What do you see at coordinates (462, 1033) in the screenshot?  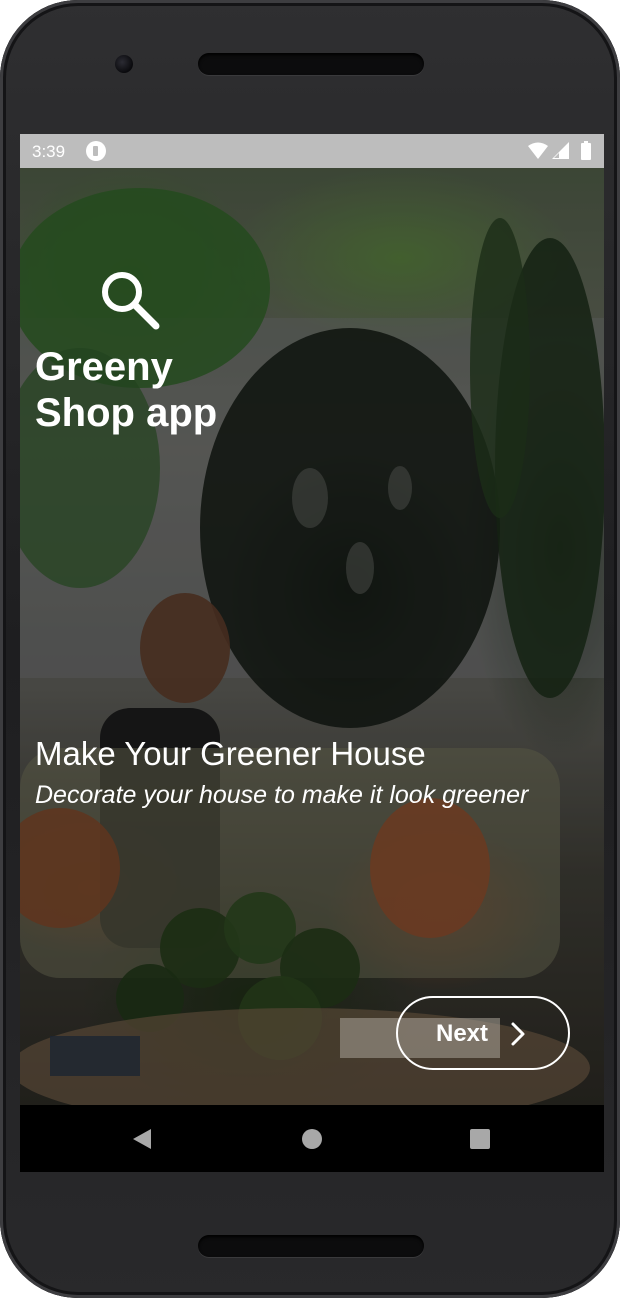 I see `next-button-label: Next` at bounding box center [462, 1033].